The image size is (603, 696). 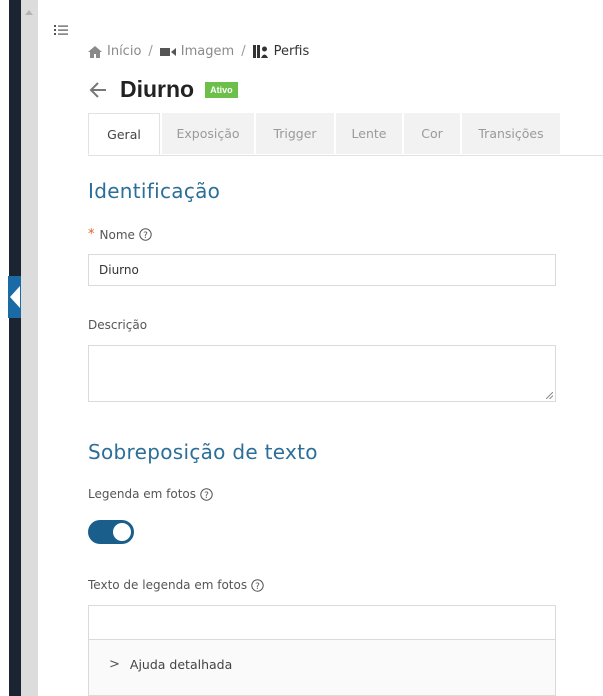 What do you see at coordinates (142, 494) in the screenshot?
I see `caption-toggle-label-text: Legenda em fotos` at bounding box center [142, 494].